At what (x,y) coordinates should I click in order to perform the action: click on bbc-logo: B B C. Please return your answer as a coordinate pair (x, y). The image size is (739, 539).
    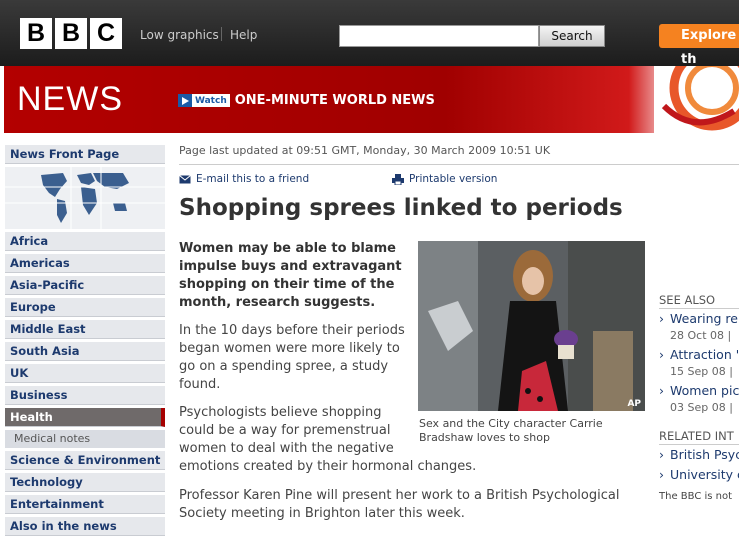
    Looking at the image, I should click on (71, 33).